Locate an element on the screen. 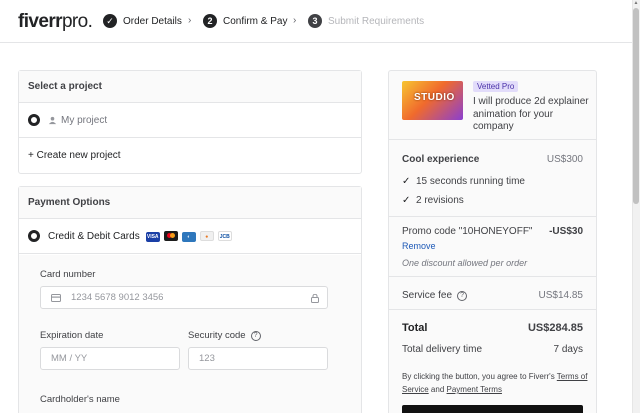 The image size is (640, 413). fiverr-pro-logo: fiverrpro. is located at coordinates (55, 22).